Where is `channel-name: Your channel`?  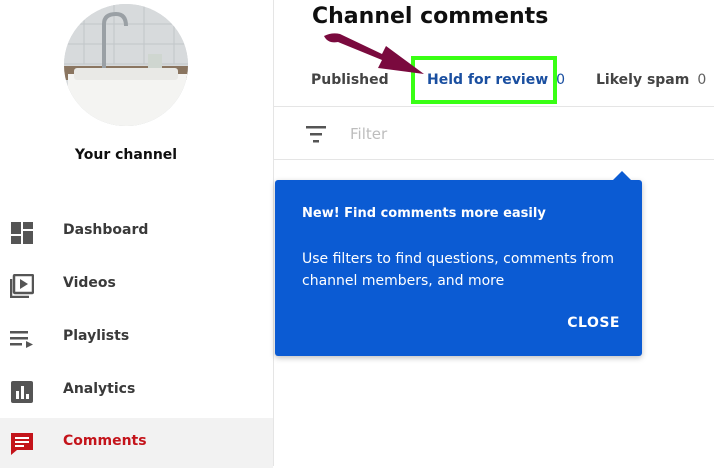
channel-name: Your channel is located at coordinates (126, 155).